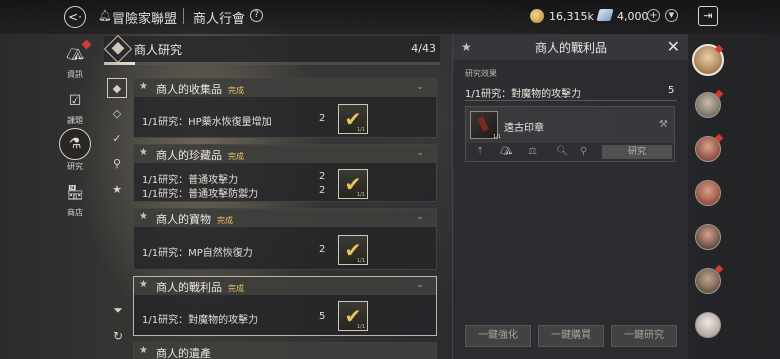  Describe the element at coordinates (158, 50) in the screenshot. I see `research-title: 商人研究` at that location.